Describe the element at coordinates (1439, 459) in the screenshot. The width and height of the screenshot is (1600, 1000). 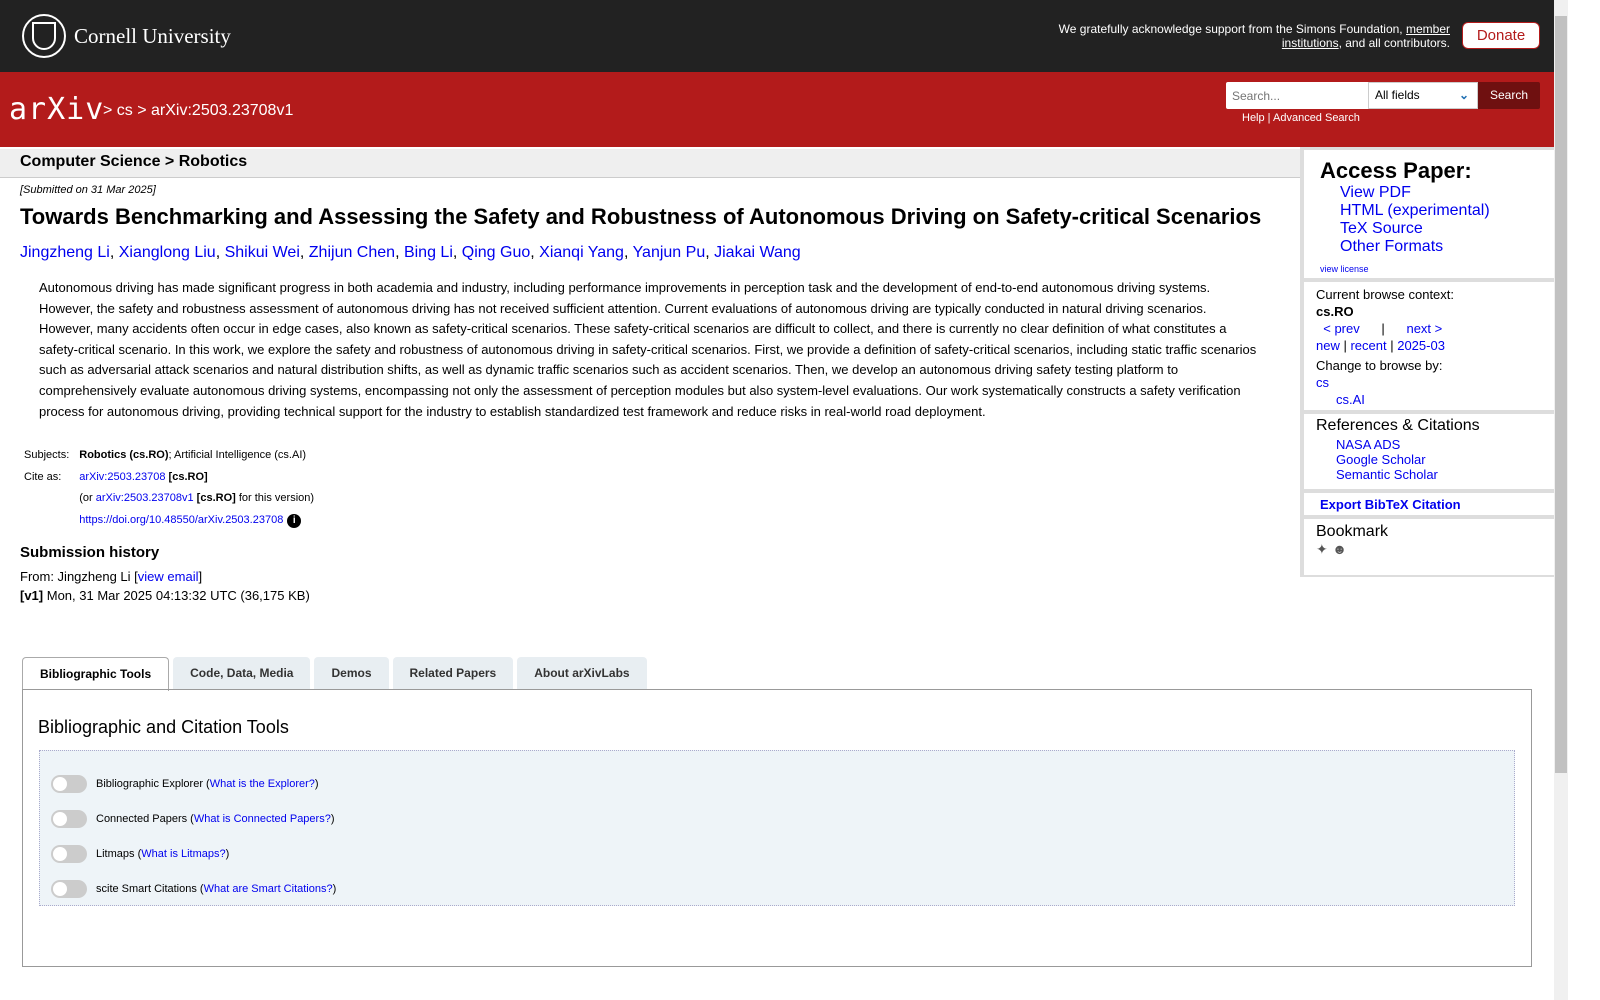
I see `google-scholar-link: Google Scholar` at that location.